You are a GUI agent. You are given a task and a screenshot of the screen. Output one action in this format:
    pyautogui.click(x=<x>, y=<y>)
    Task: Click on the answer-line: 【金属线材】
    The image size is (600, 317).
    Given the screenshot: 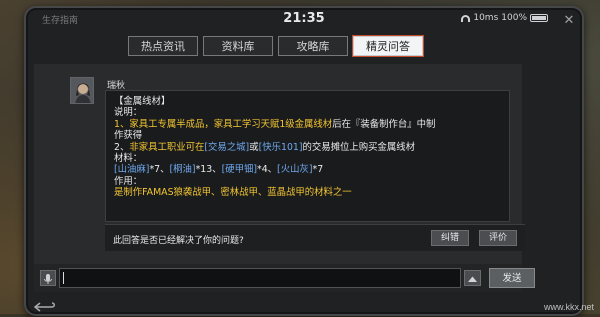 What is the action you would take?
    pyautogui.click(x=310, y=101)
    